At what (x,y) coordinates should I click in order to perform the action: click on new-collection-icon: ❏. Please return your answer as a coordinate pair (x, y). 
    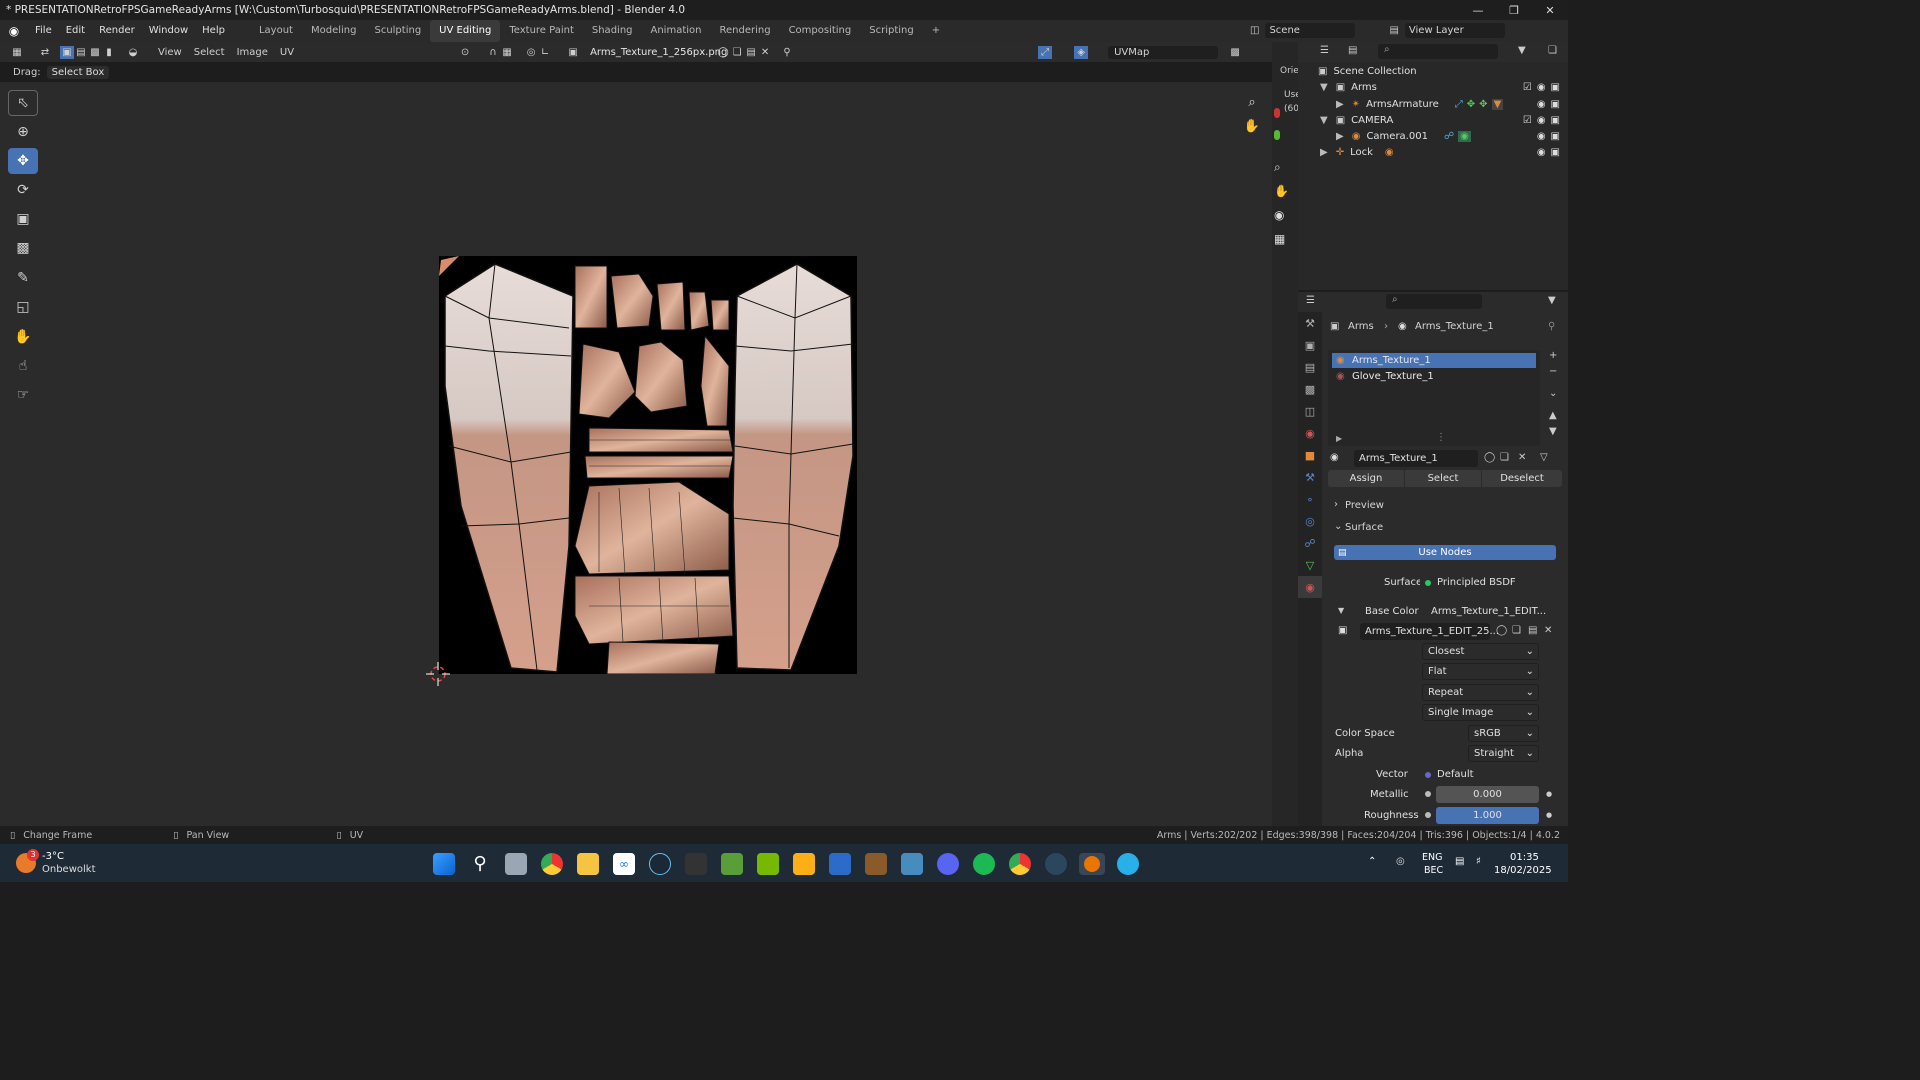
    Looking at the image, I should click on (1552, 50).